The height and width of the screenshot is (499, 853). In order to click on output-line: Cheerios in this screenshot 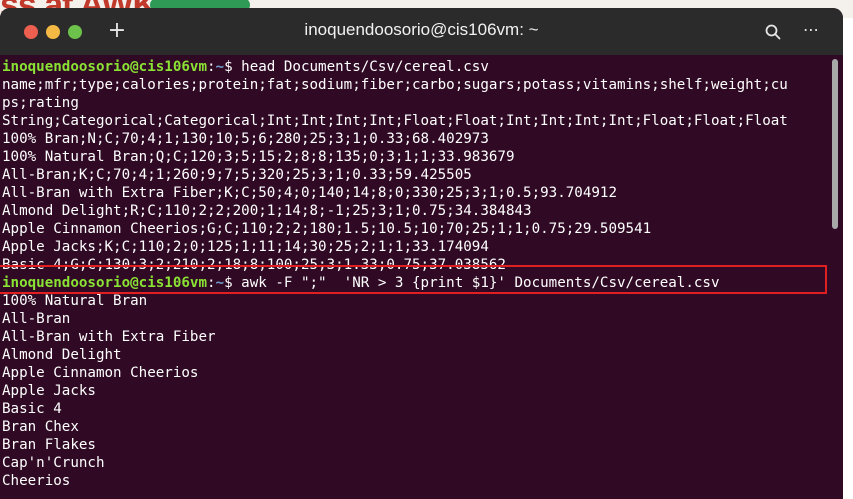, I will do `click(36, 481)`.